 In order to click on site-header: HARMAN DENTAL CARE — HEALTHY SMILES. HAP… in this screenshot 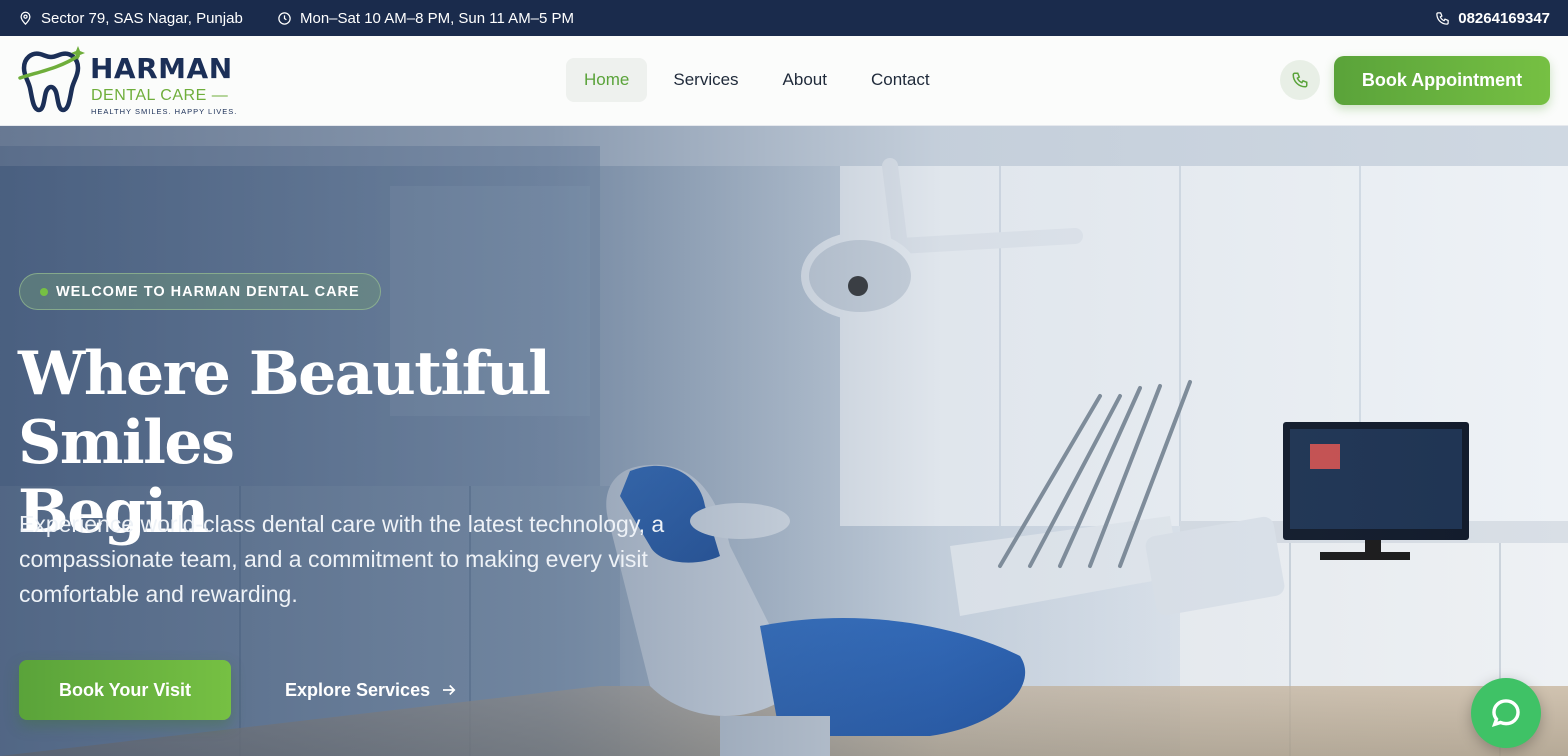, I will do `click(784, 81)`.